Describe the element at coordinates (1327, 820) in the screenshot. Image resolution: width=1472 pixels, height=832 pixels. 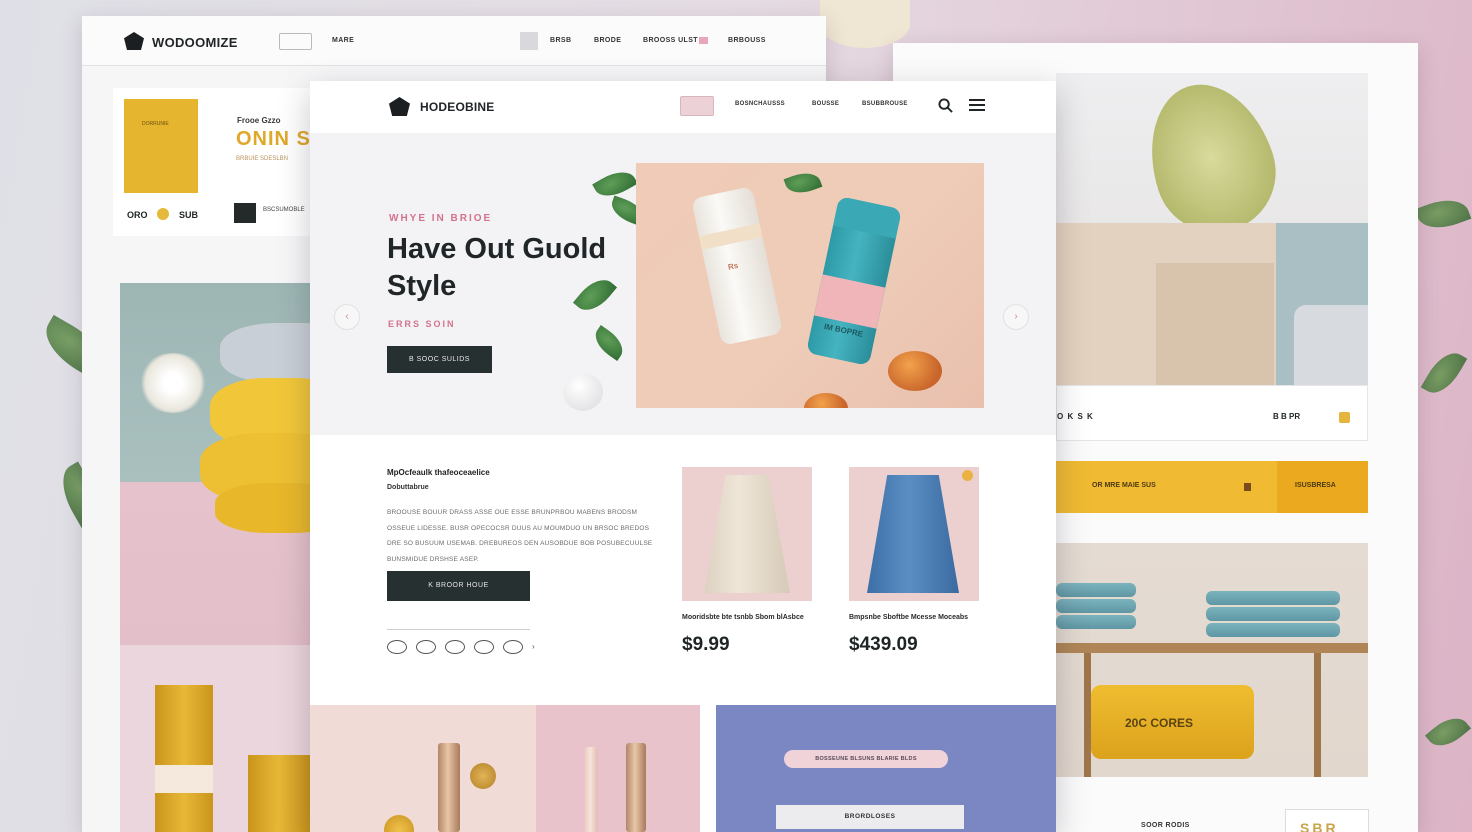
I see `bottom-card: SBR` at that location.